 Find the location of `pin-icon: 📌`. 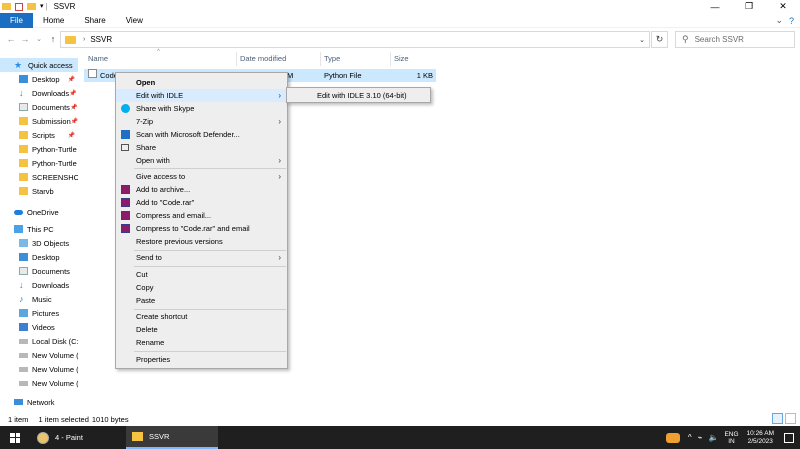

pin-icon: 📌 is located at coordinates (71, 79).